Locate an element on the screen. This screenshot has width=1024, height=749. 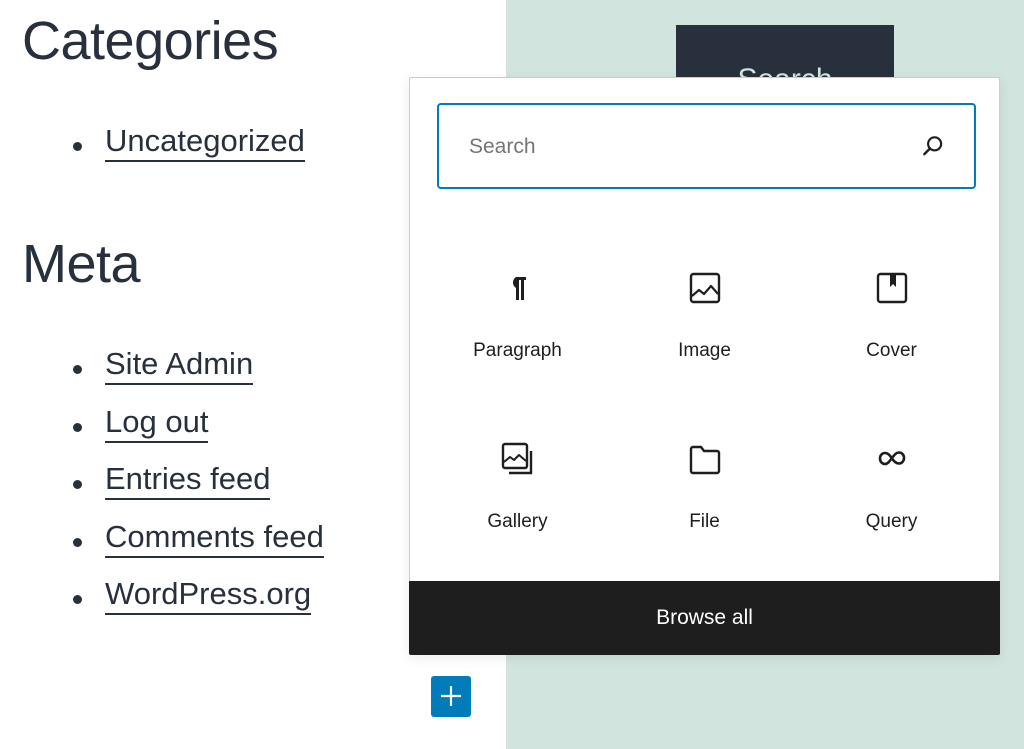
block-label: Query is located at coordinates (891, 521).